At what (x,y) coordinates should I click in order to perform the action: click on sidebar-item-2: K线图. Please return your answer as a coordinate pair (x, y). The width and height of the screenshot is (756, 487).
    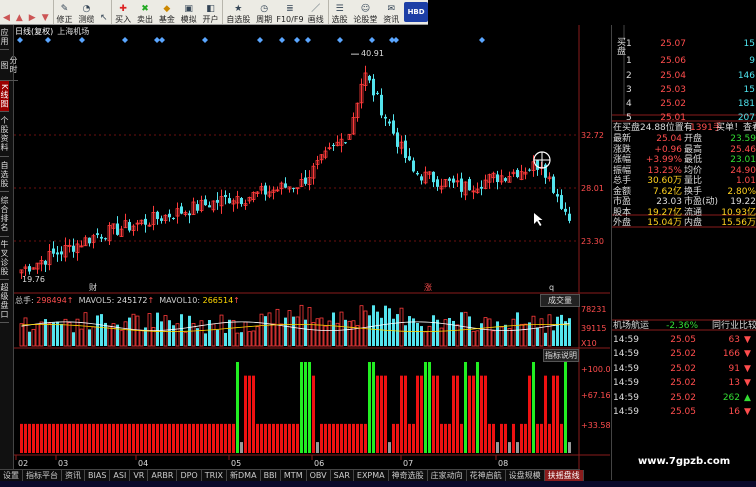
    Looking at the image, I should click on (4, 96).